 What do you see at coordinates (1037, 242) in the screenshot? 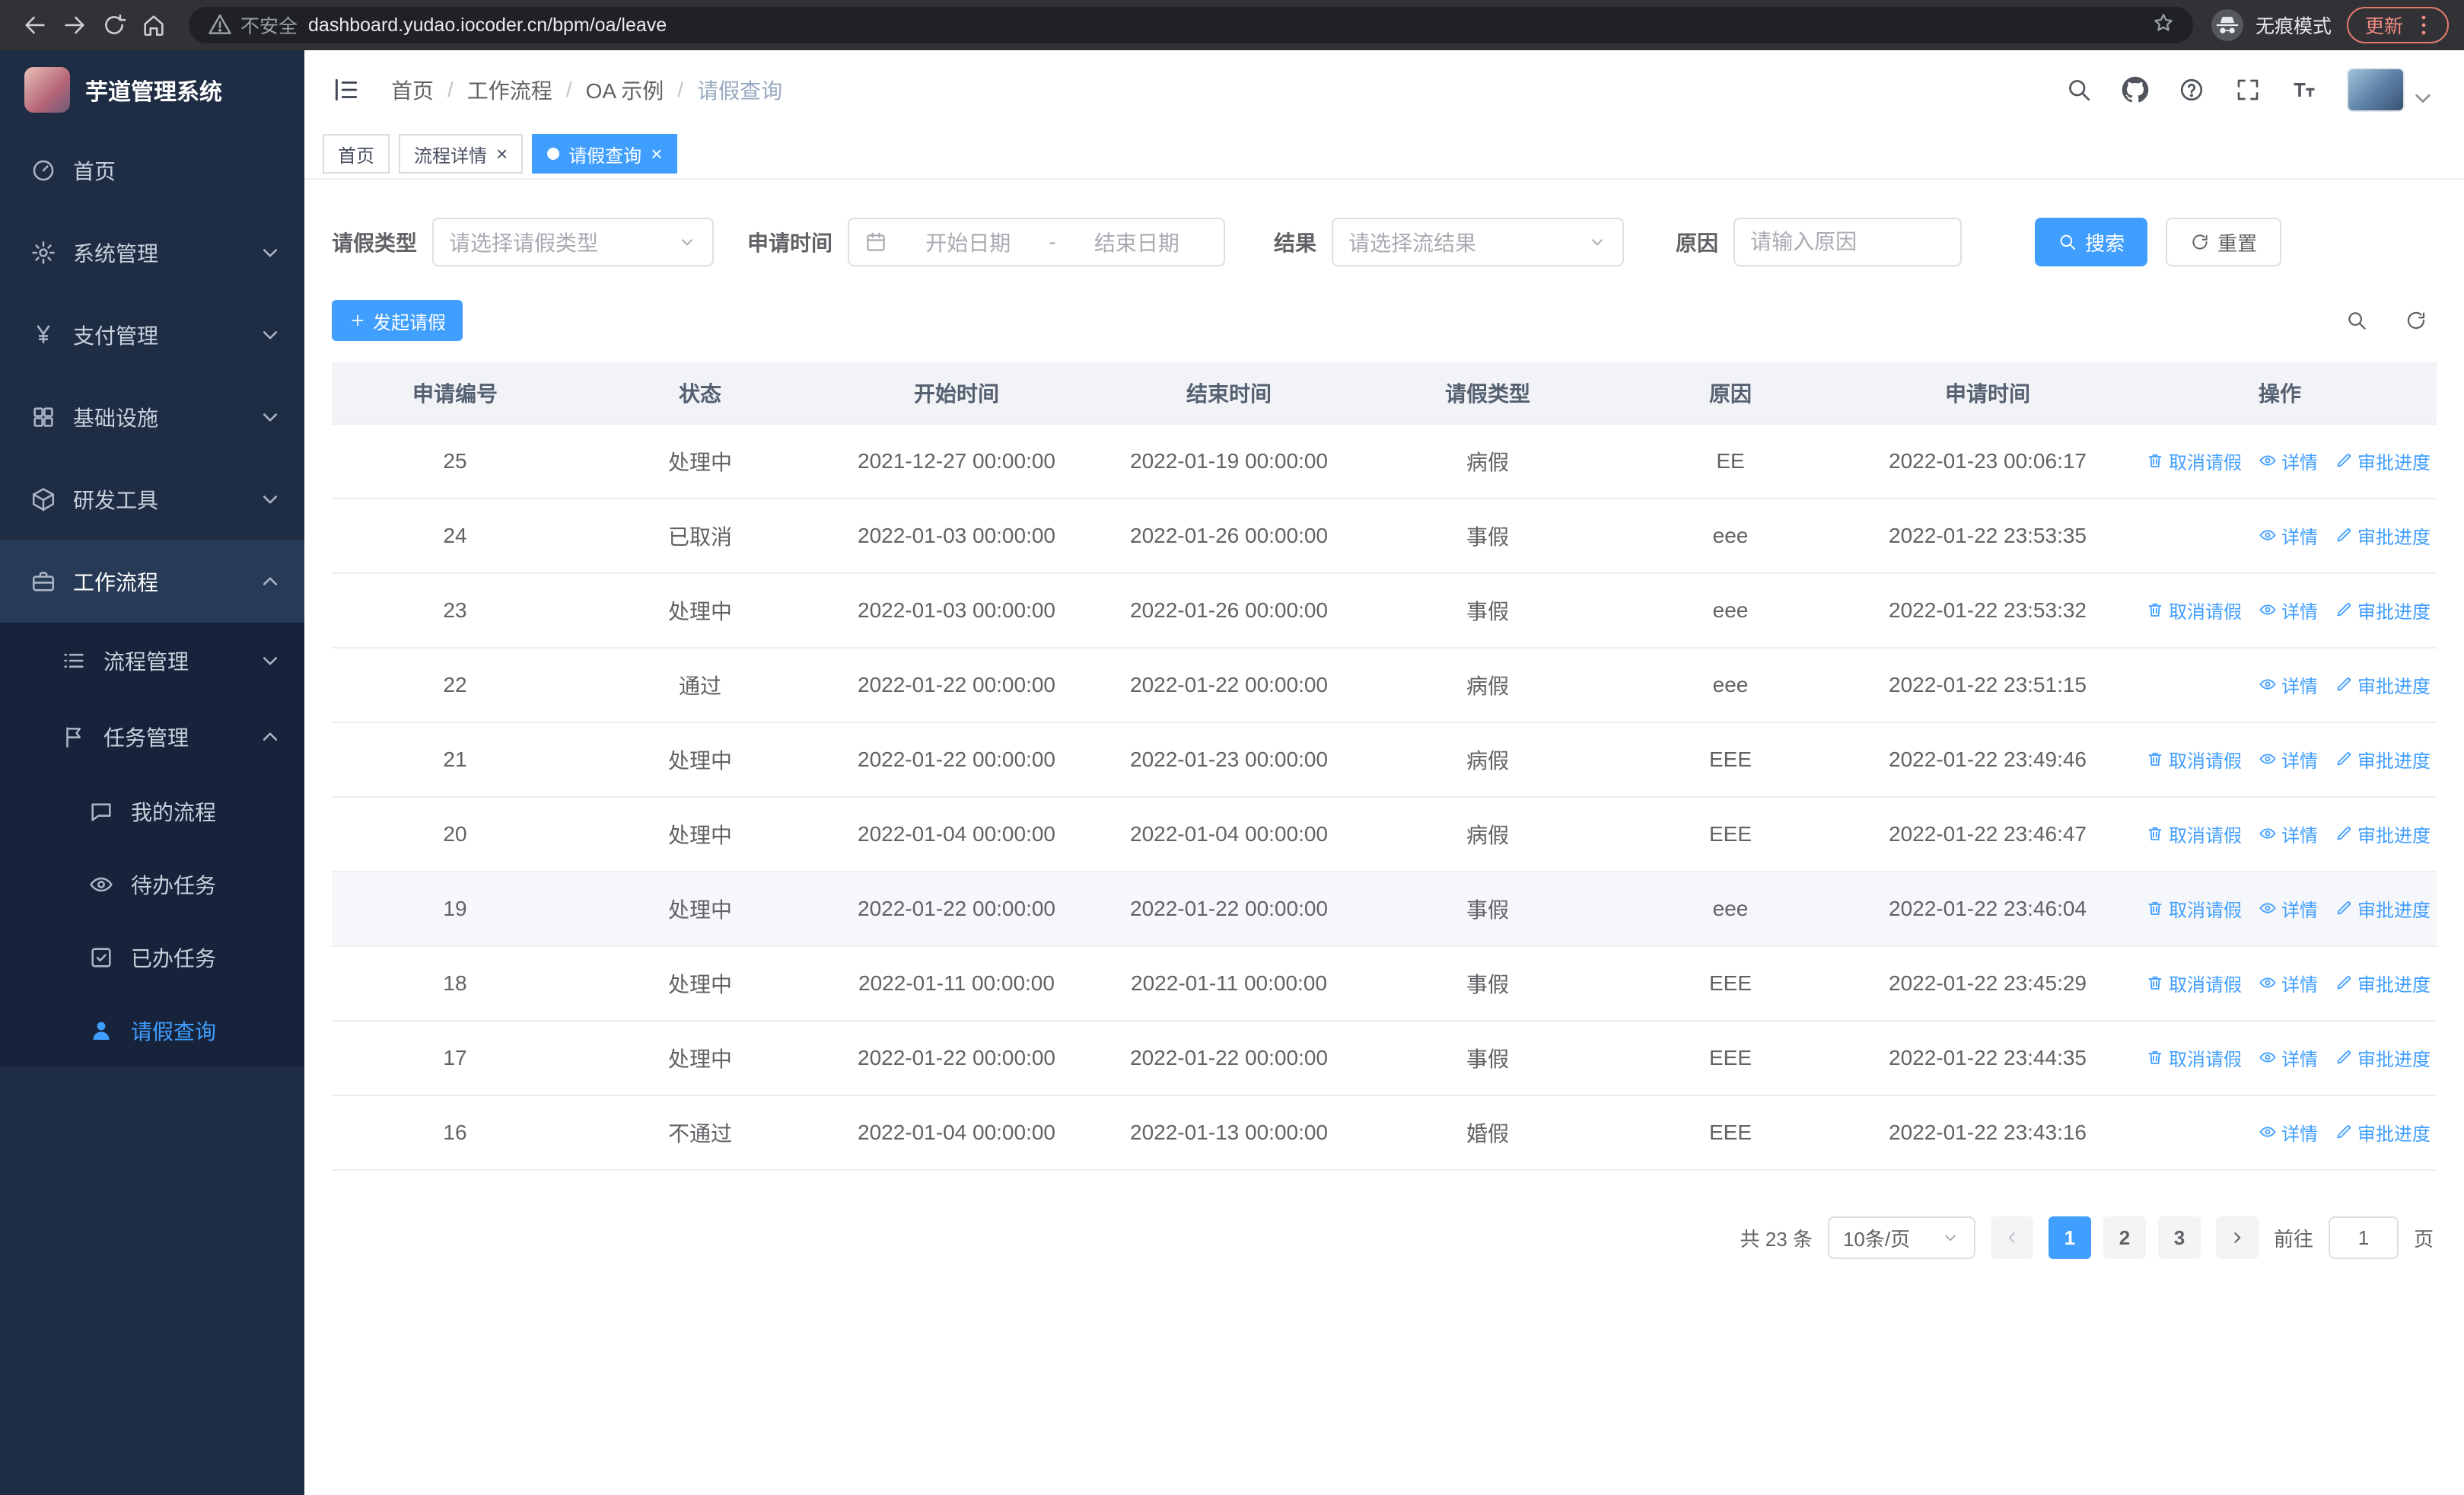
I see `apply-time-range-picker: 开始日期 - 结束日期` at bounding box center [1037, 242].